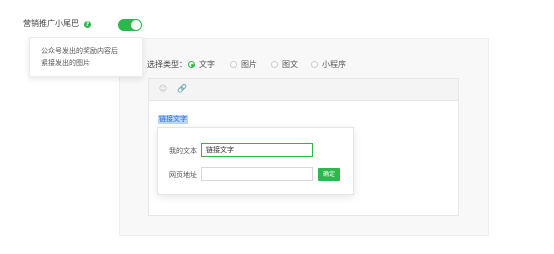 Image resolution: width=554 pixels, height=254 pixels. What do you see at coordinates (130, 25) in the screenshot?
I see `tail-toggle` at bounding box center [130, 25].